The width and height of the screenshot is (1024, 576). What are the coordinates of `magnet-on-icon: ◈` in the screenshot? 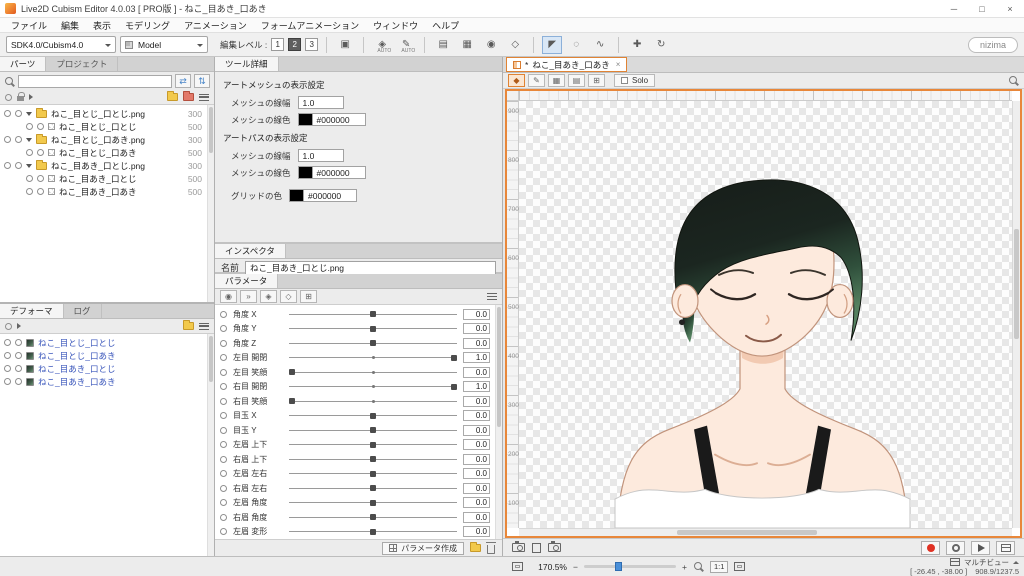 It's located at (268, 296).